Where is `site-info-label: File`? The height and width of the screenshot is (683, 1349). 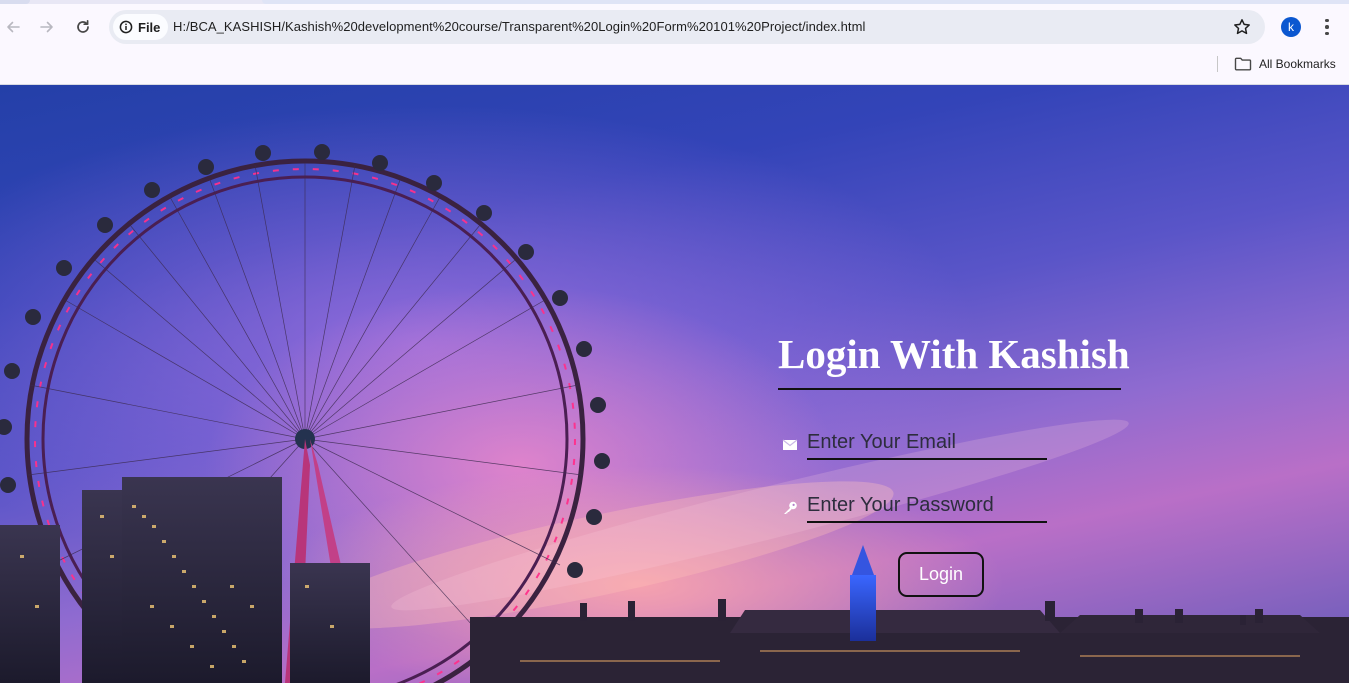 site-info-label: File is located at coordinates (149, 27).